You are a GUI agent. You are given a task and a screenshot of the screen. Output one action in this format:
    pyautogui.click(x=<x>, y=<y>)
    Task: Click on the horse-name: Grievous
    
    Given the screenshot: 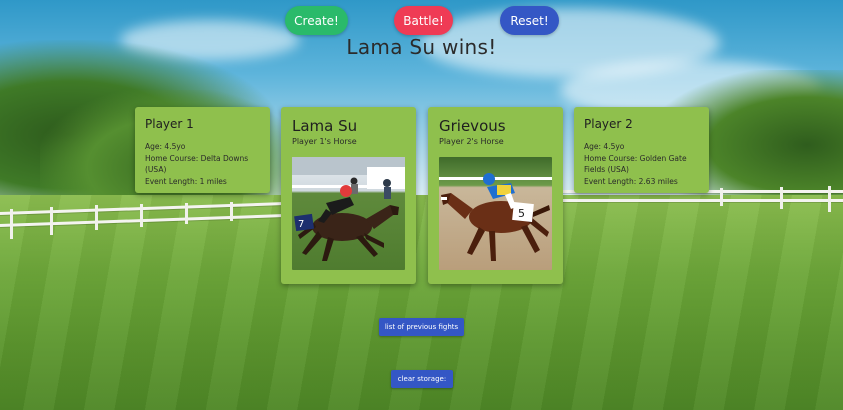 What is the action you would take?
    pyautogui.click(x=472, y=126)
    